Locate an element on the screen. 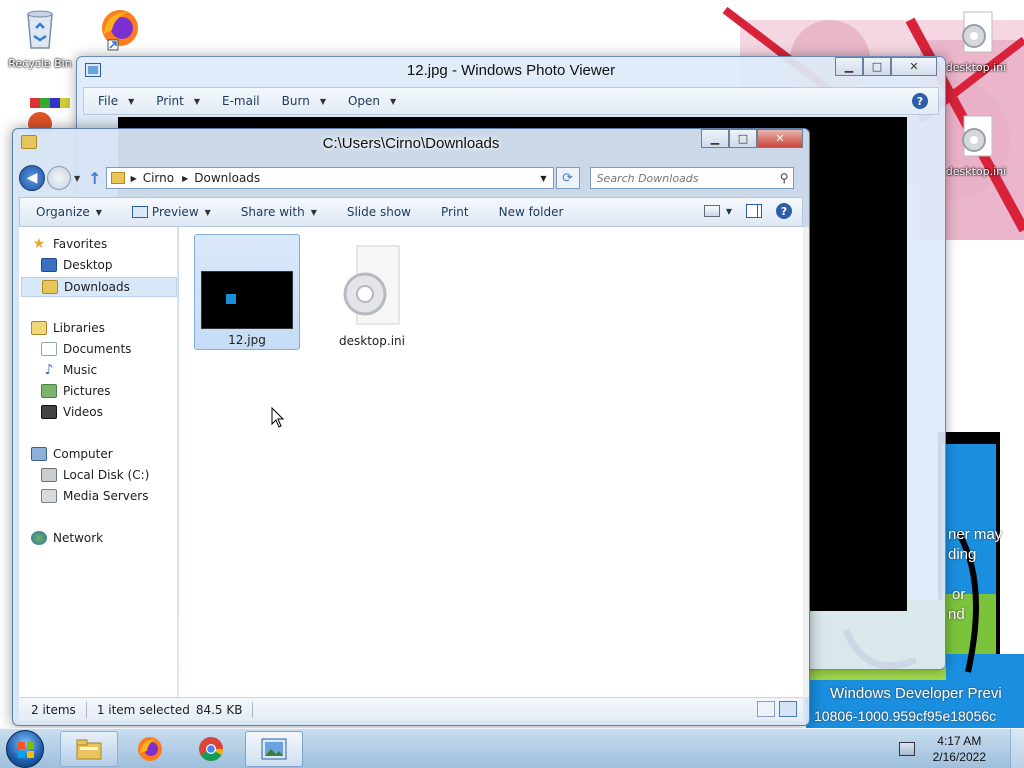 The height and width of the screenshot is (768, 1024). print-label: Print is located at coordinates (454, 212).